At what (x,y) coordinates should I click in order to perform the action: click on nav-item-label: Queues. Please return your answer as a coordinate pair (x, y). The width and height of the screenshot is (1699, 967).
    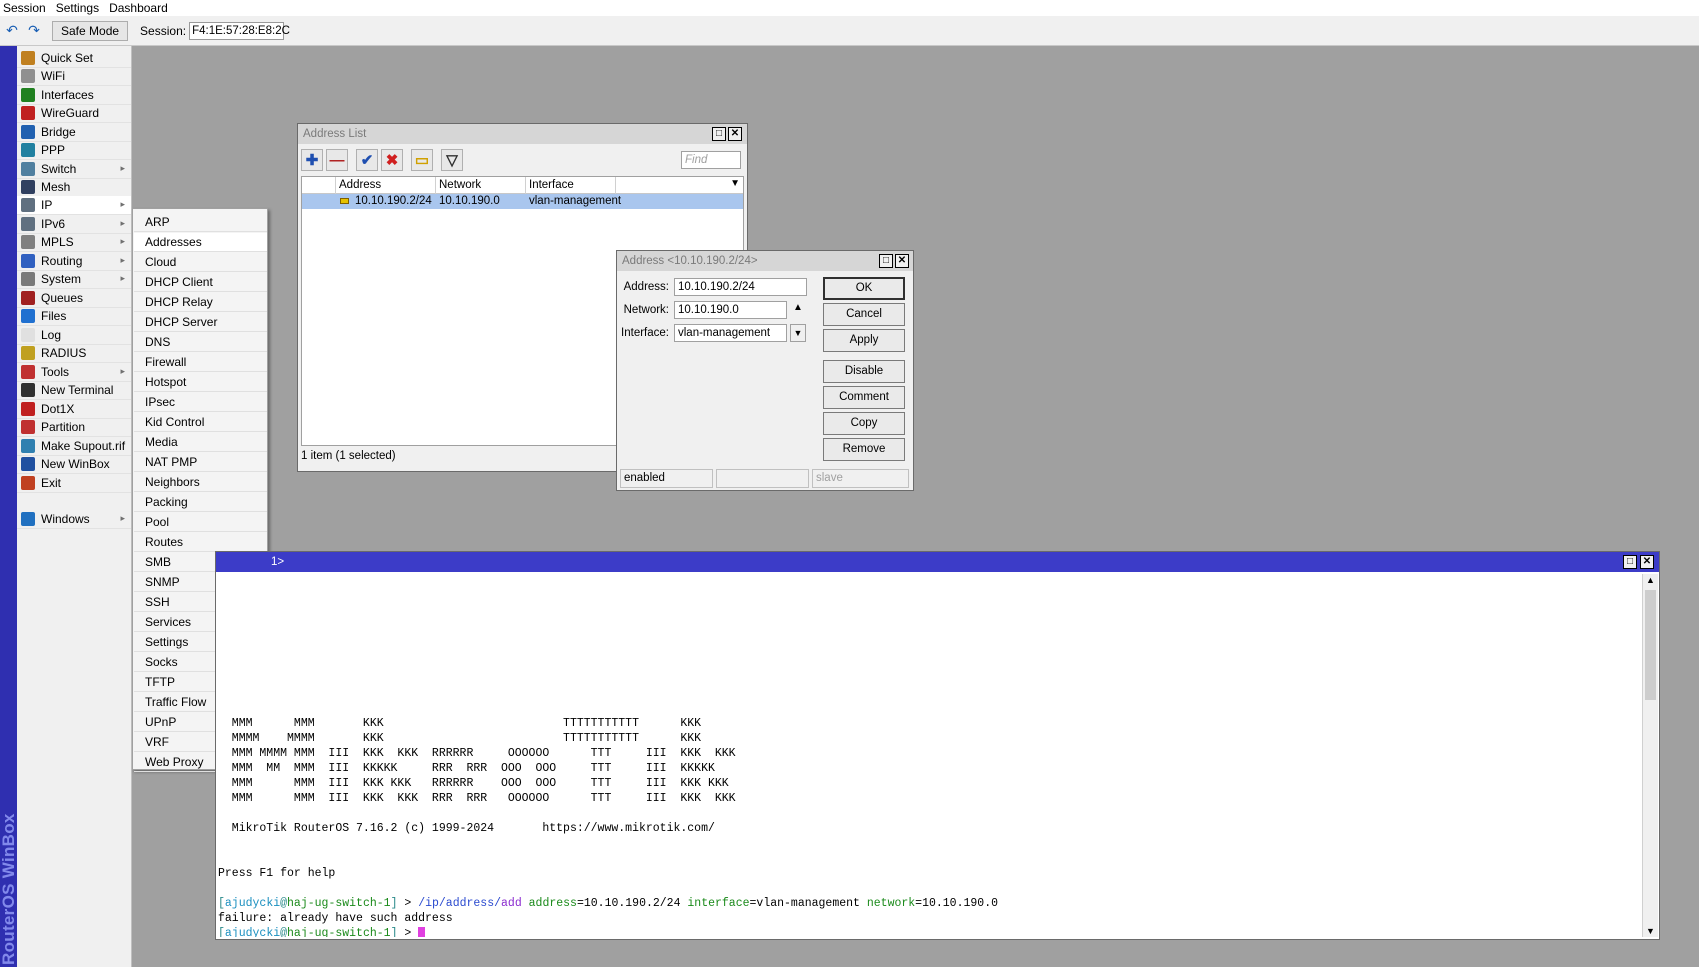
    Looking at the image, I should click on (62, 298).